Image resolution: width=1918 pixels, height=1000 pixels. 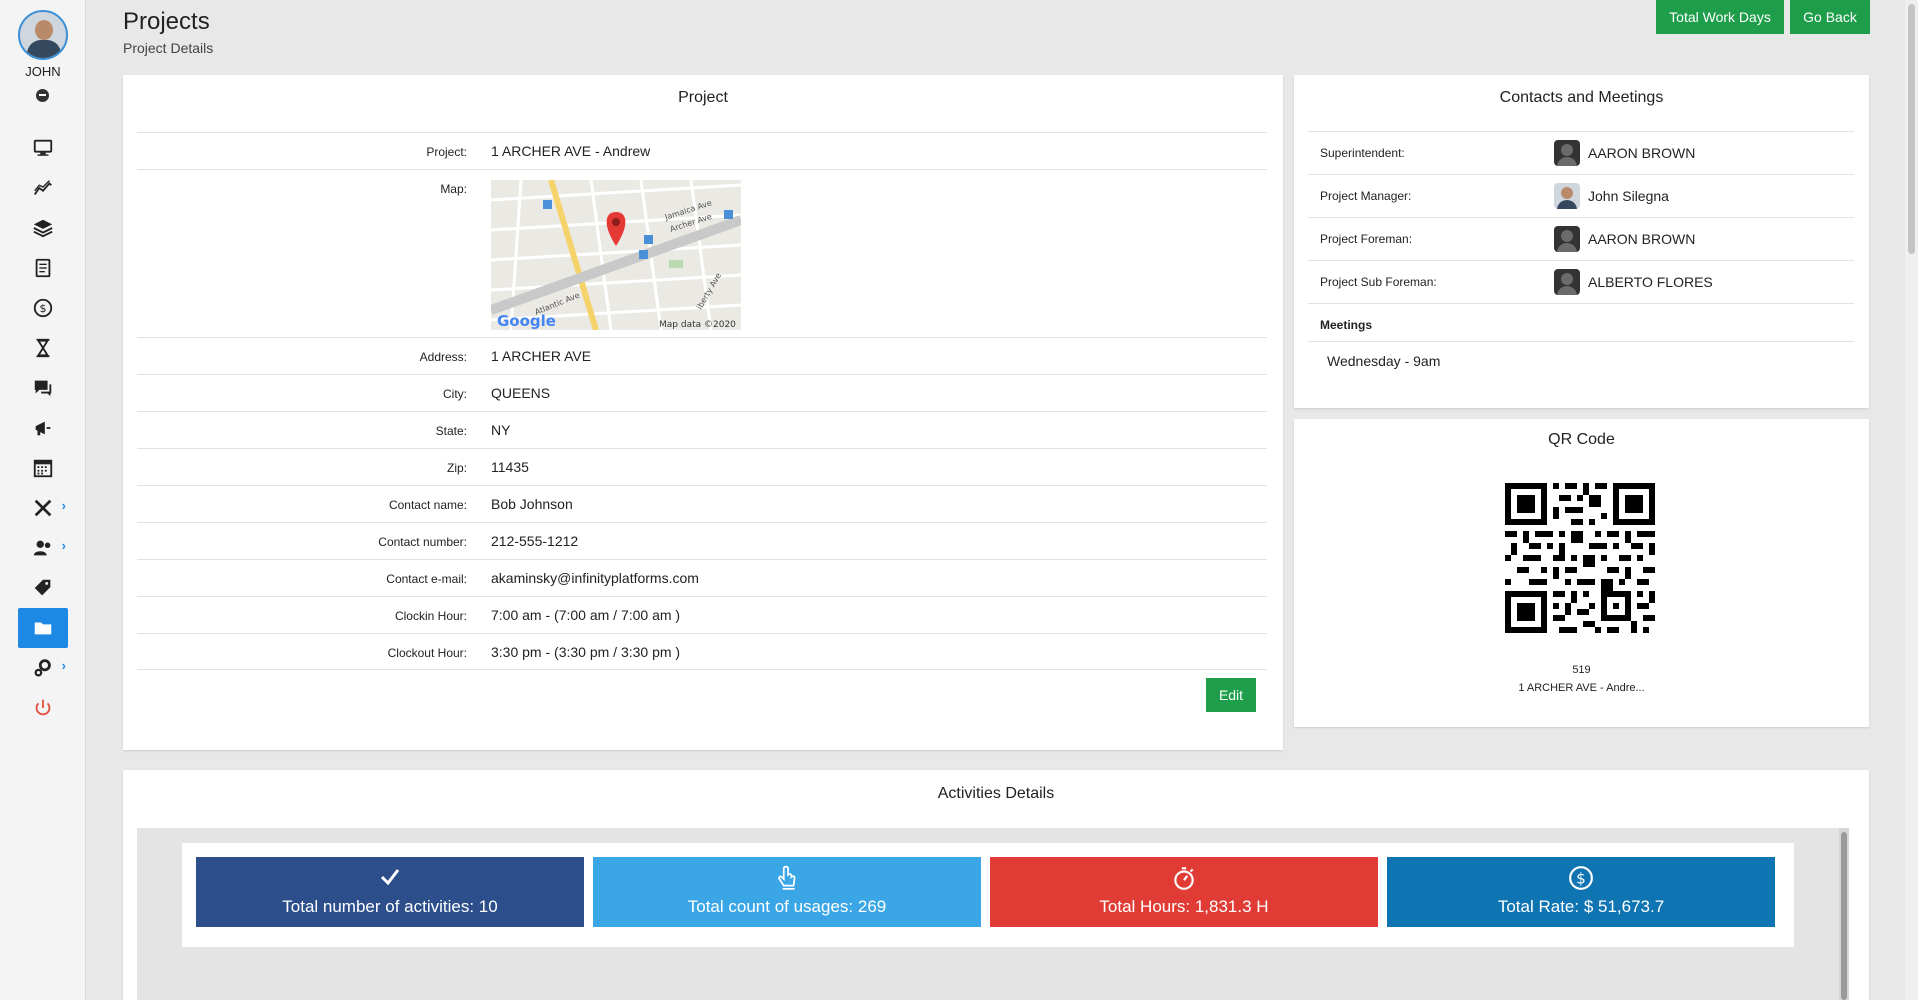 I want to click on dollar-icon: $, so click(x=43, y=308).